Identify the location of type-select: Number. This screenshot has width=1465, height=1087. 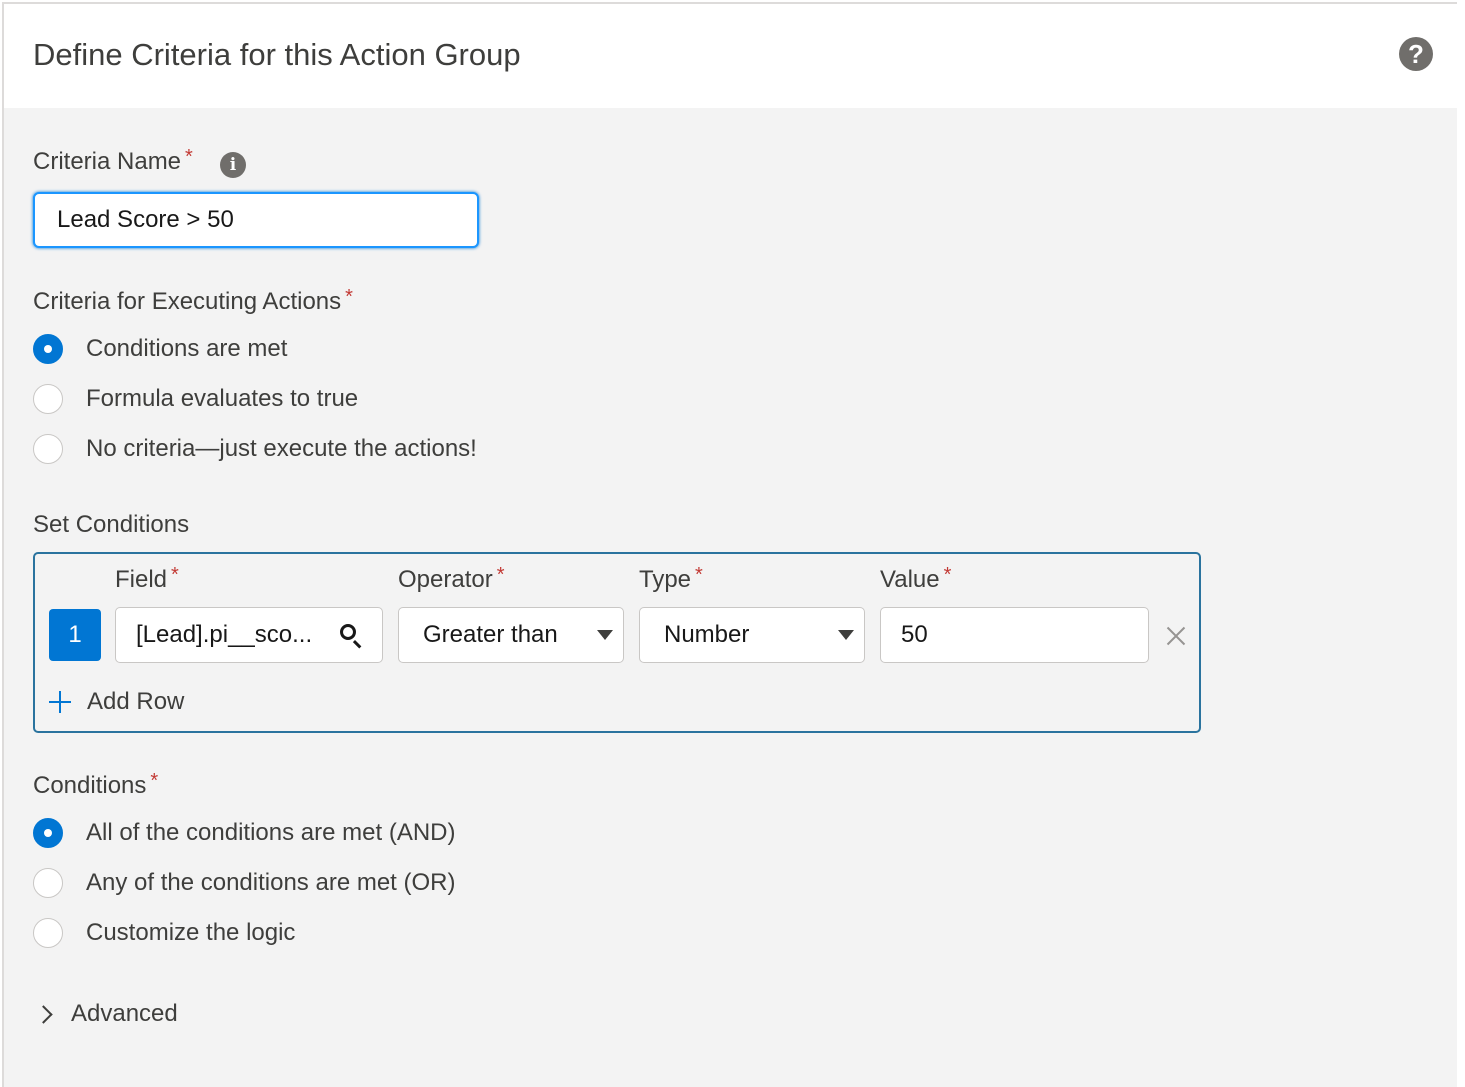
(752, 635).